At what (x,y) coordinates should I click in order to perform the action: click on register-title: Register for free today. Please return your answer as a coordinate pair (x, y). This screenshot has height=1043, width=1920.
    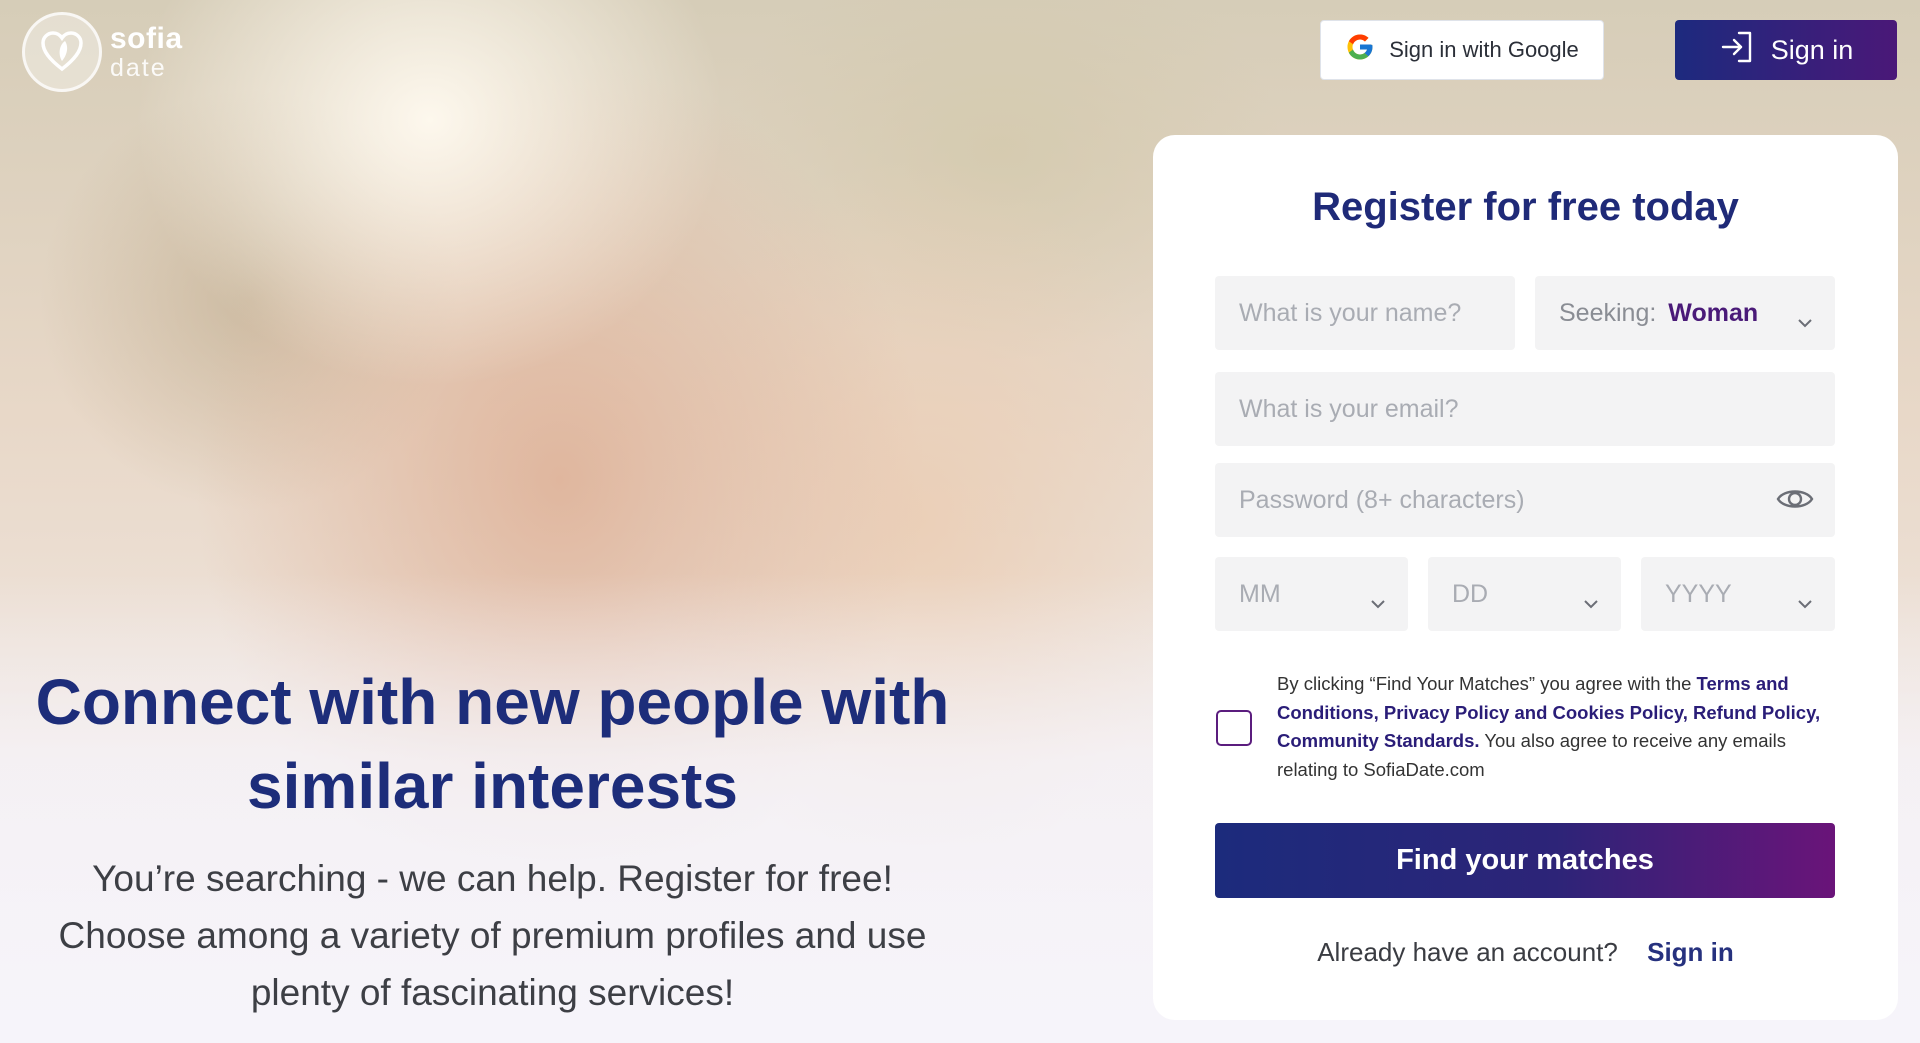
    Looking at the image, I should click on (1525, 207).